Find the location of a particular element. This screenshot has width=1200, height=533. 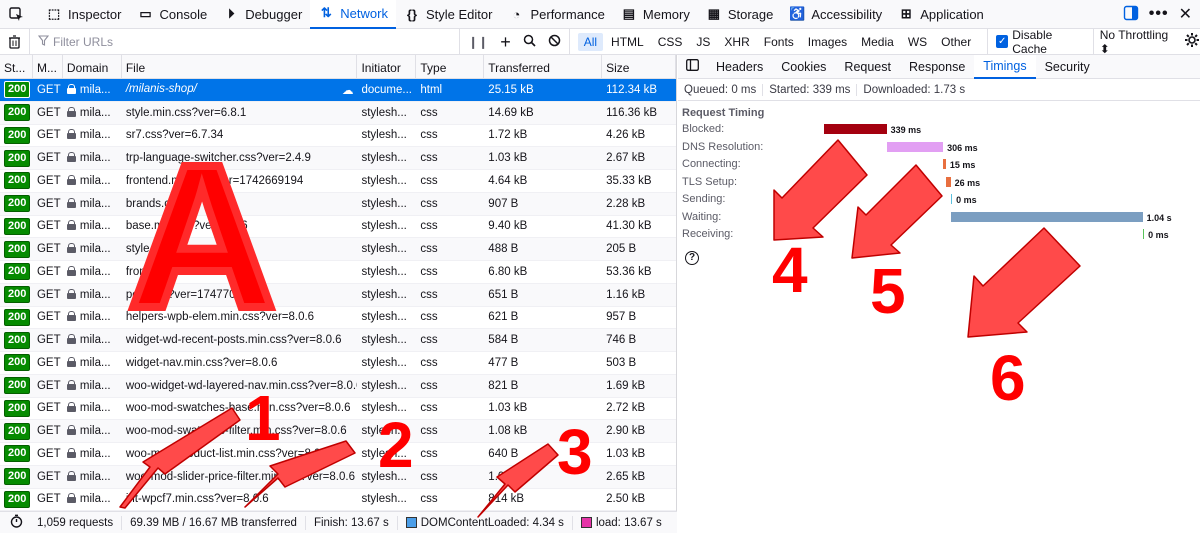

tab-application: ⊞ Application is located at coordinates (941, 14).